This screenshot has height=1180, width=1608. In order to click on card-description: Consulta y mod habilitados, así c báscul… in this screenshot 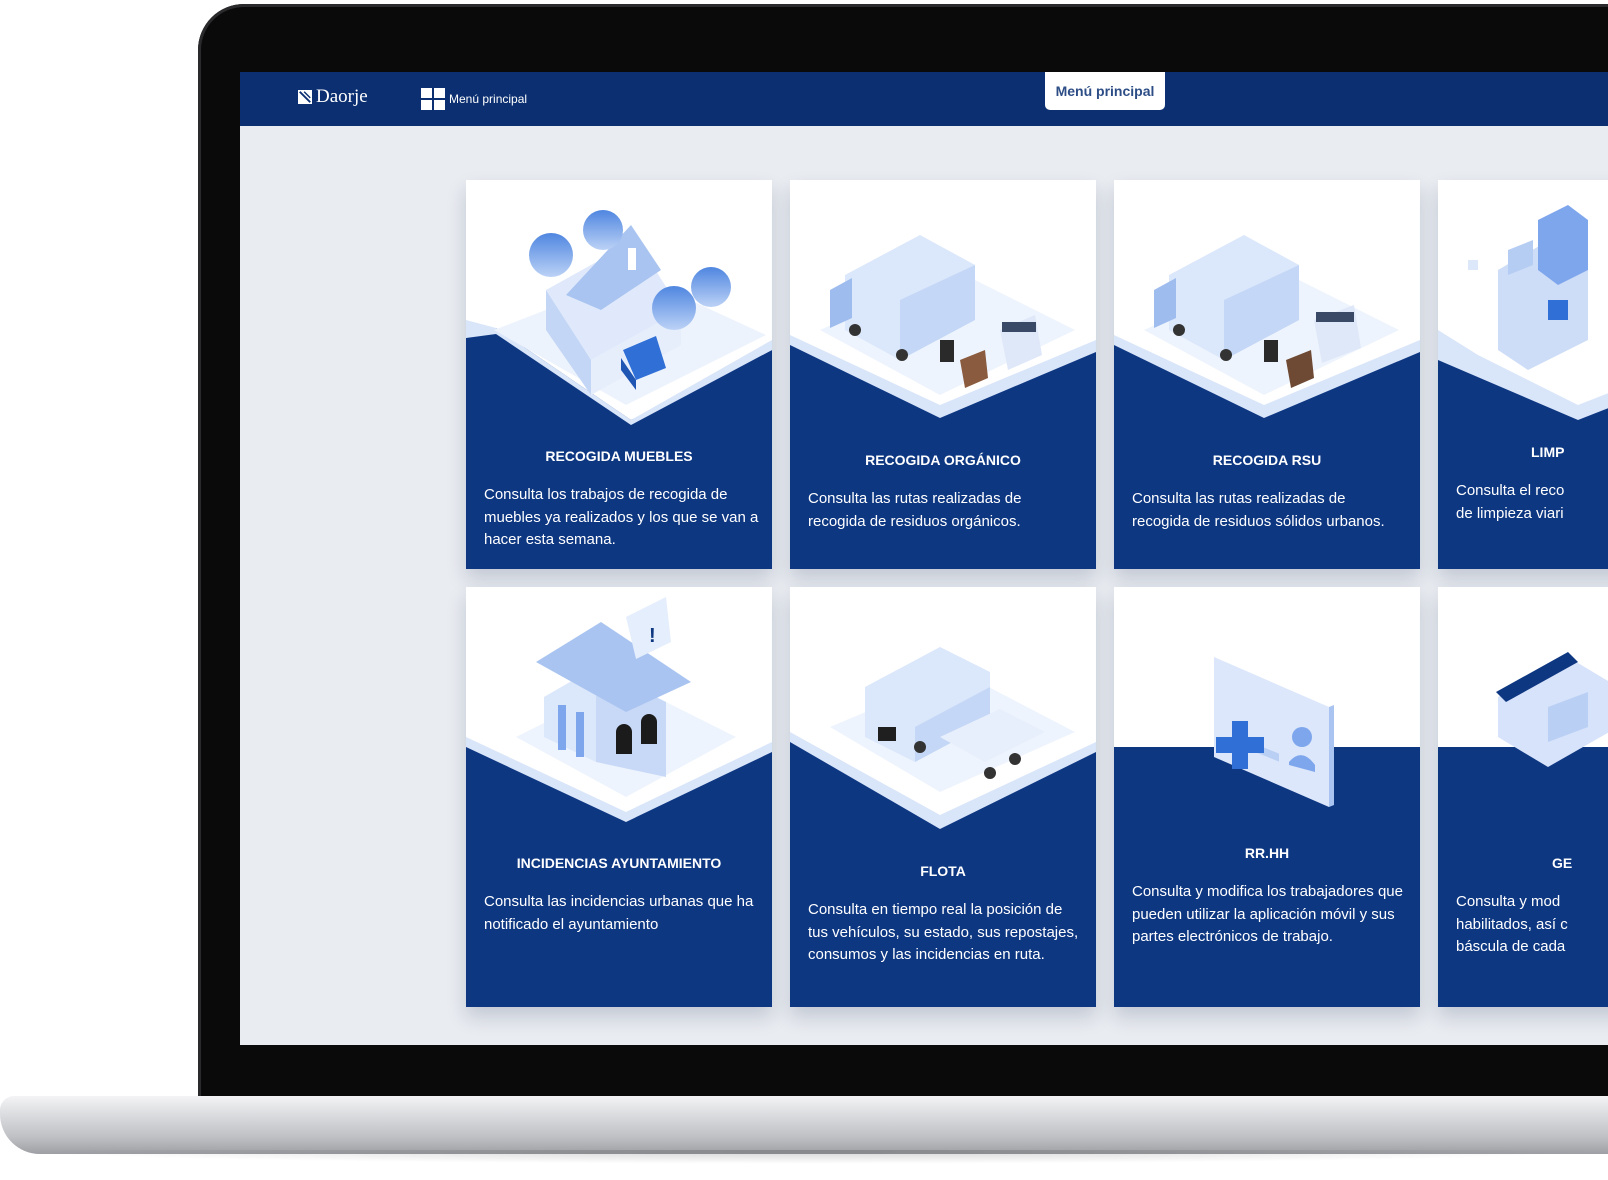, I will do `click(1512, 924)`.